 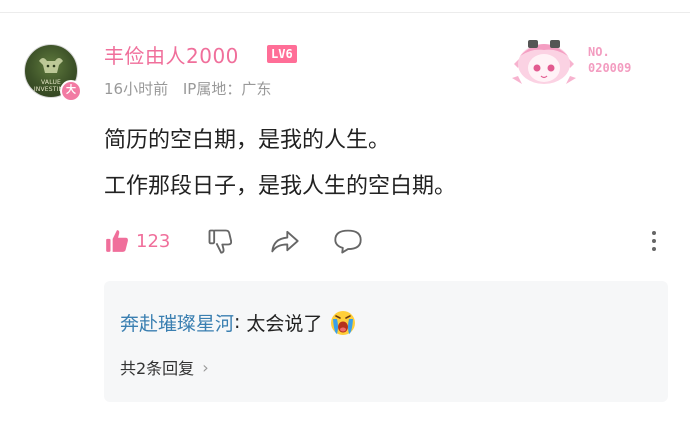 I want to click on fan-number: NO. 020009, so click(x=609, y=60).